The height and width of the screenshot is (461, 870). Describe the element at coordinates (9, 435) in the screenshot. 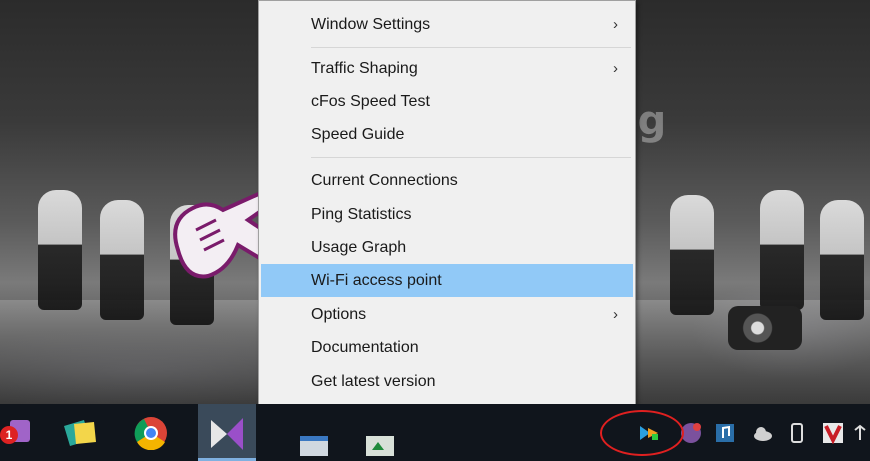

I see `notification-badge: 1` at that location.